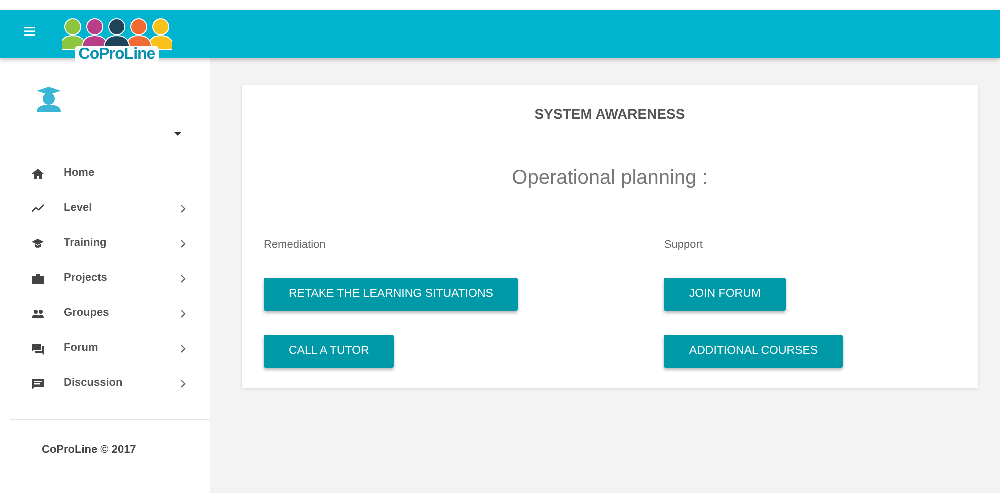 This screenshot has width=1000, height=493. What do you see at coordinates (295, 245) in the screenshot?
I see `section-heading: Remediation` at bounding box center [295, 245].